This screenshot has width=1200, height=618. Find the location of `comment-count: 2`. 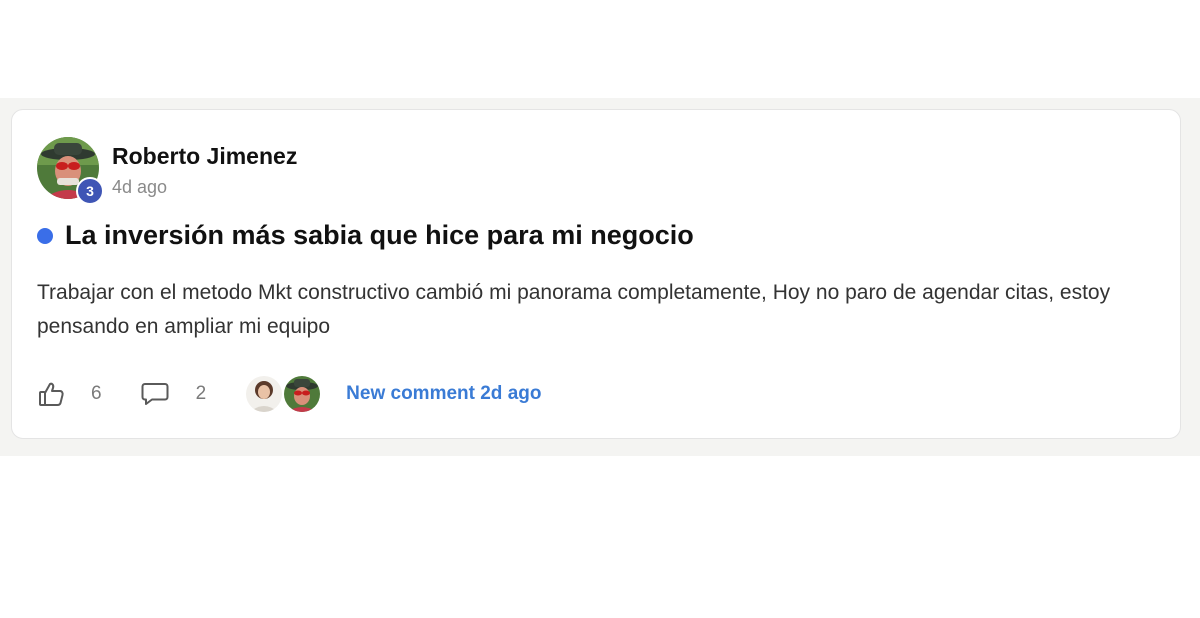

comment-count: 2 is located at coordinates (201, 393).